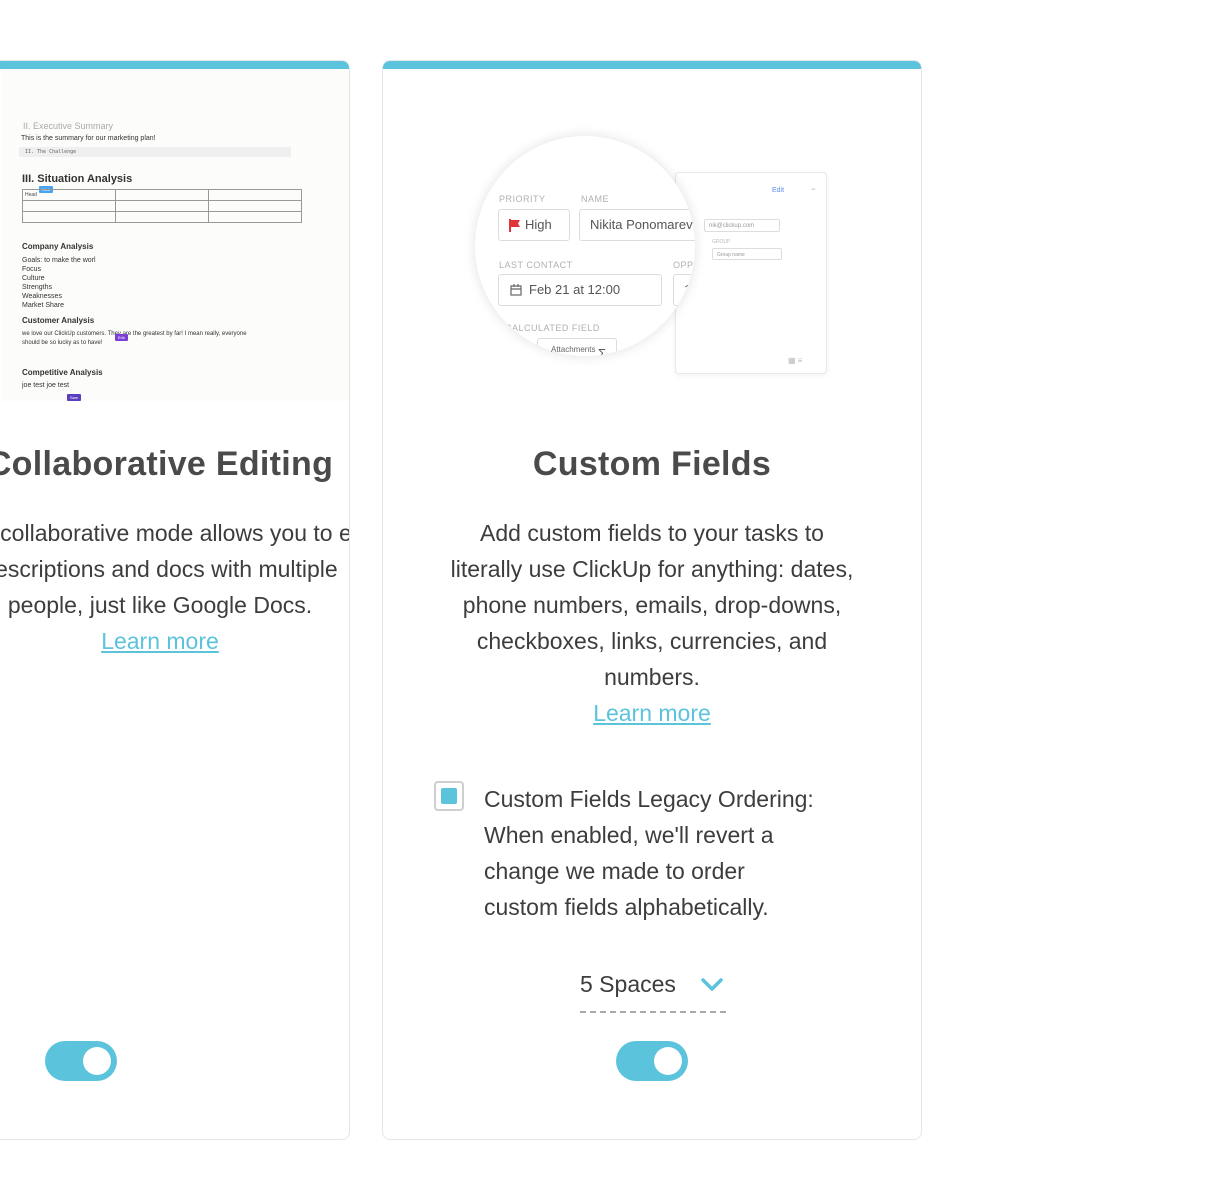 The height and width of the screenshot is (1194, 1220). Describe the element at coordinates (652, 677) in the screenshot. I see `description-line: numbers.` at that location.